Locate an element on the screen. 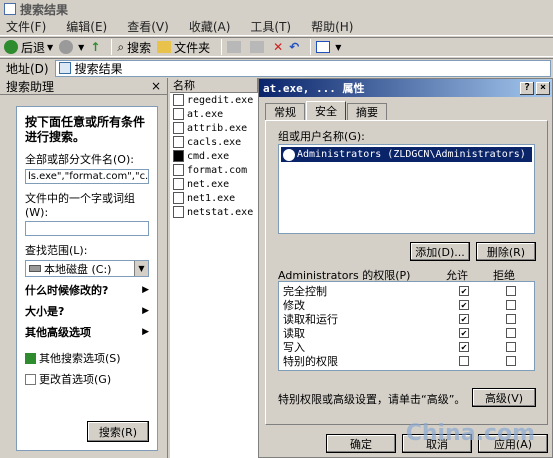 The image size is (553, 458). tab-summary: 摘要 is located at coordinates (367, 111).